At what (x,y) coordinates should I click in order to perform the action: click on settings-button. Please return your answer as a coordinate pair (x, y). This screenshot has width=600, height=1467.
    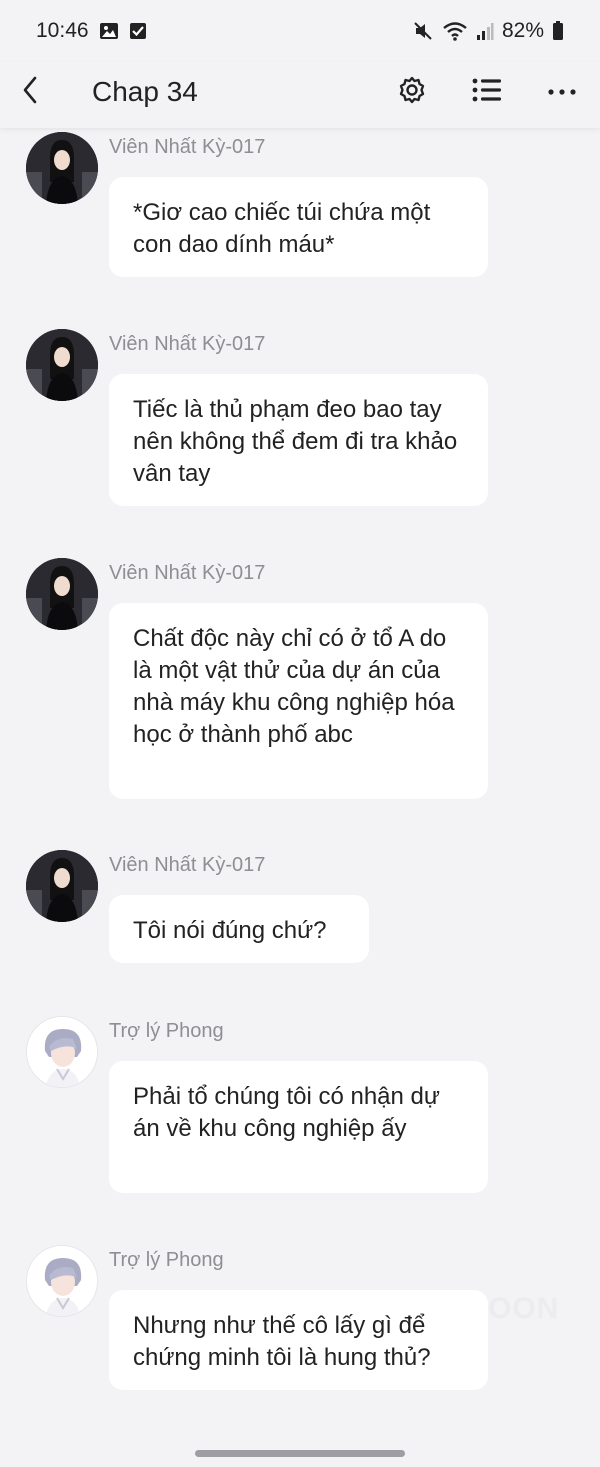
    Looking at the image, I should click on (412, 92).